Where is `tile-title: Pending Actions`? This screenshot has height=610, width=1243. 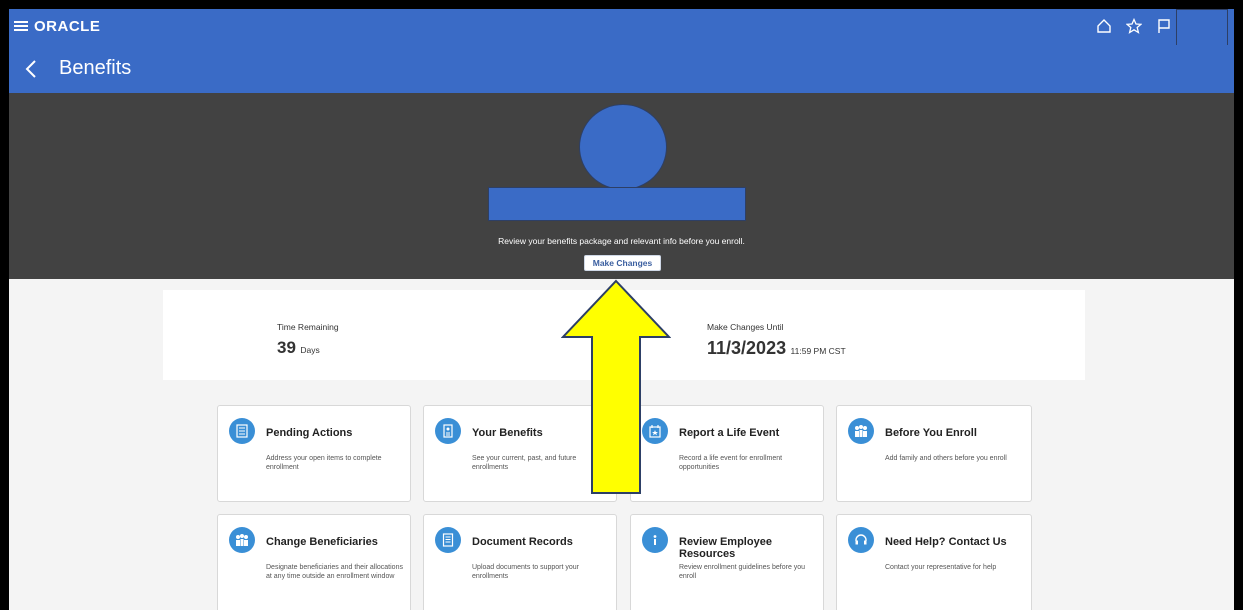
tile-title: Pending Actions is located at coordinates (309, 433).